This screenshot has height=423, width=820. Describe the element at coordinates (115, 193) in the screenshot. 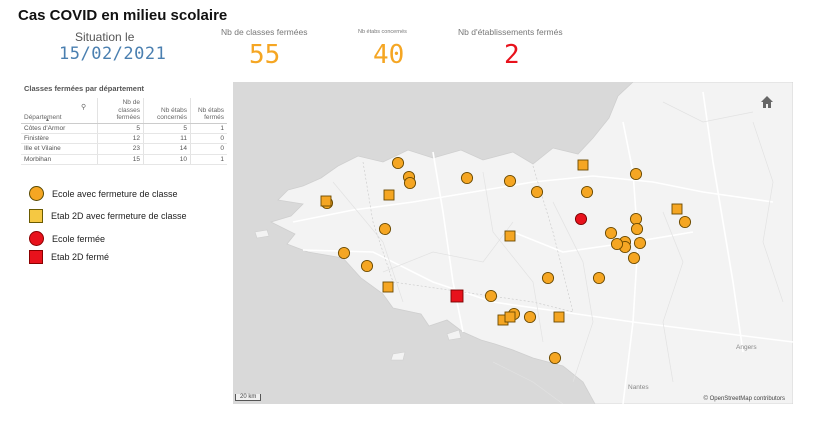

I see `legend-label: Ecole avec fermeture de classe` at that location.